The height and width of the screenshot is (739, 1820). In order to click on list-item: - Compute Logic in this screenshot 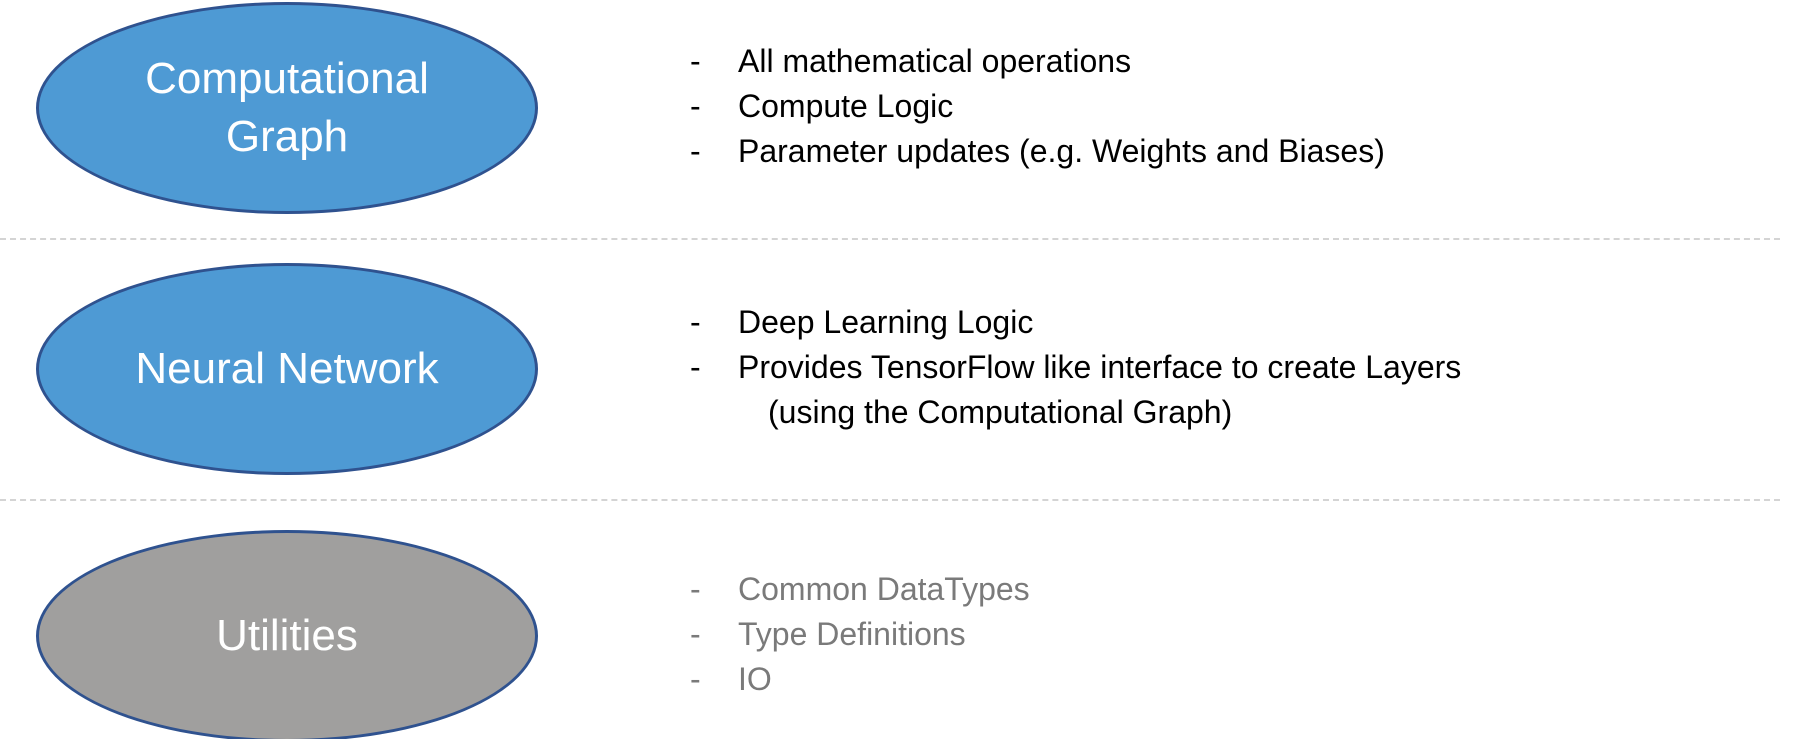, I will do `click(1037, 106)`.